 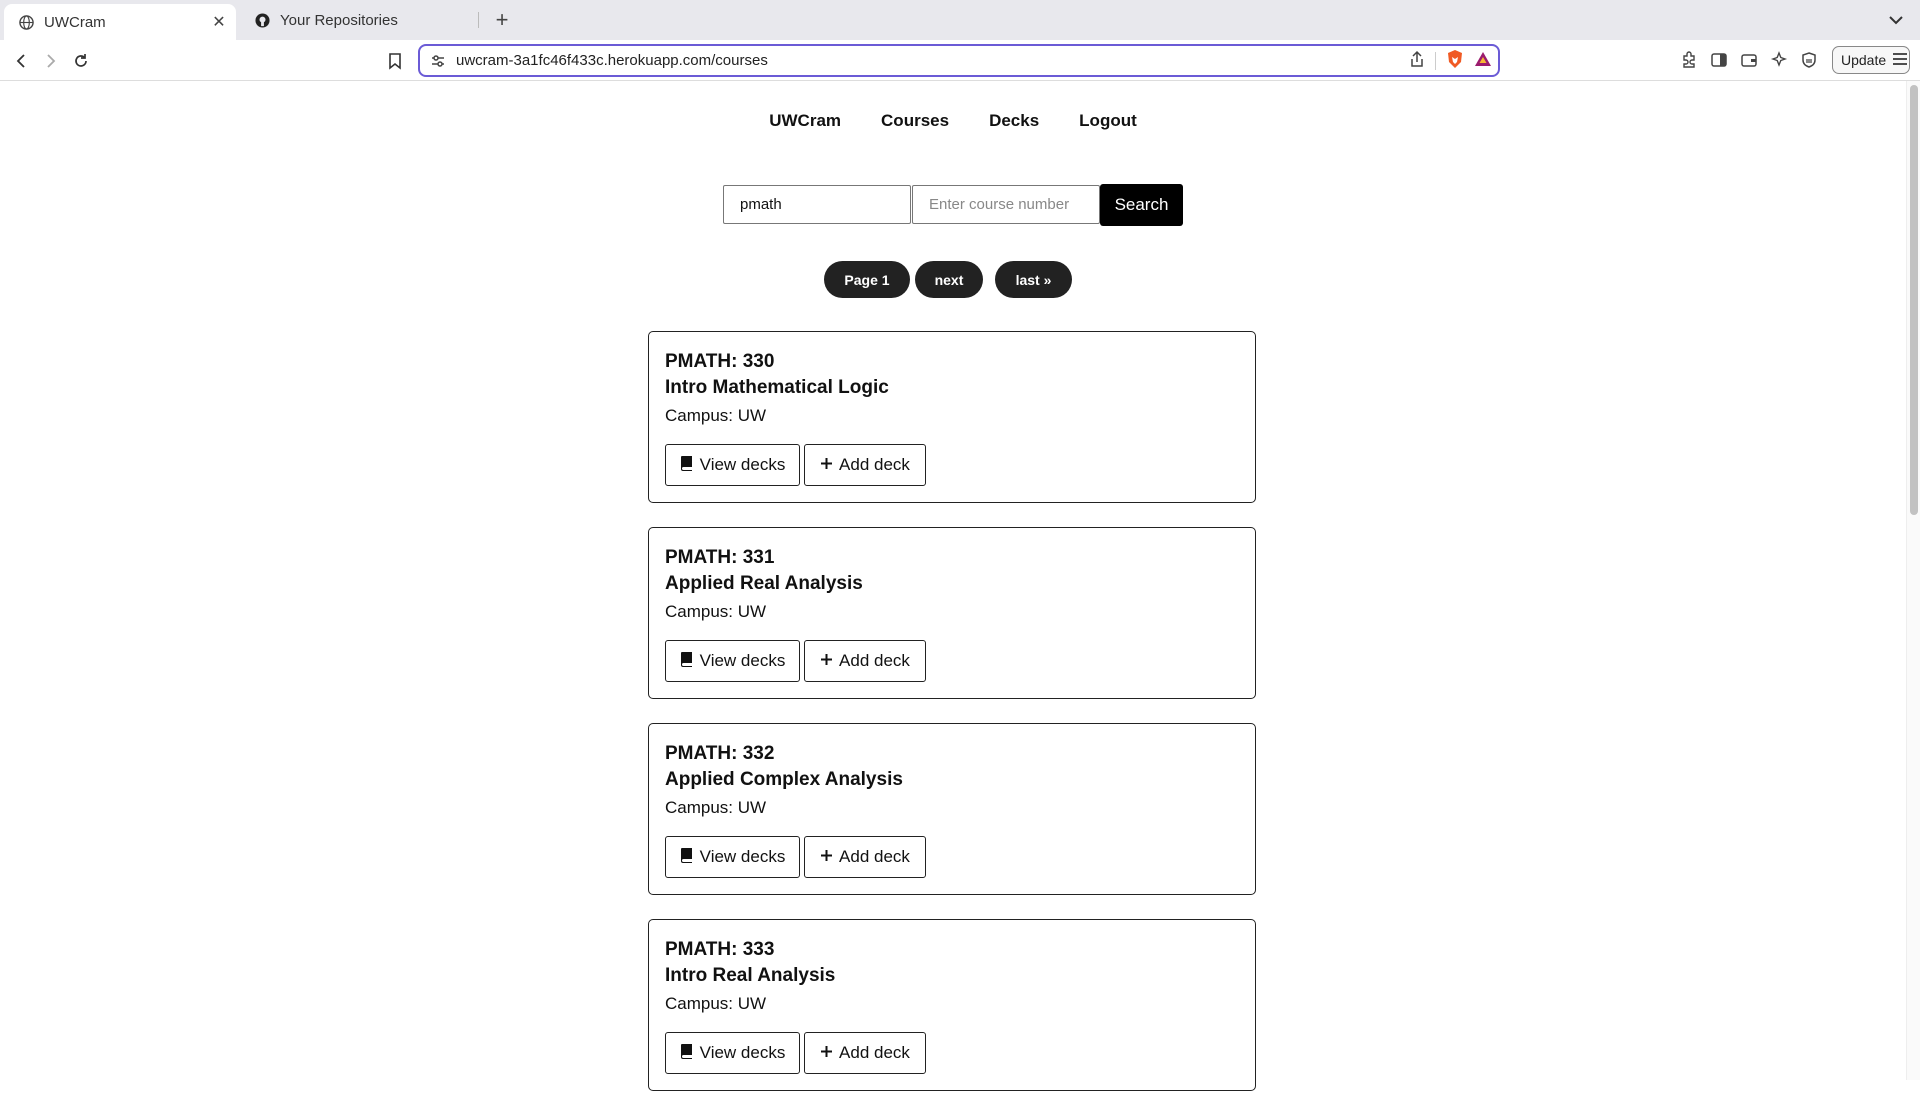 What do you see at coordinates (51, 61) in the screenshot?
I see `forward-button` at bounding box center [51, 61].